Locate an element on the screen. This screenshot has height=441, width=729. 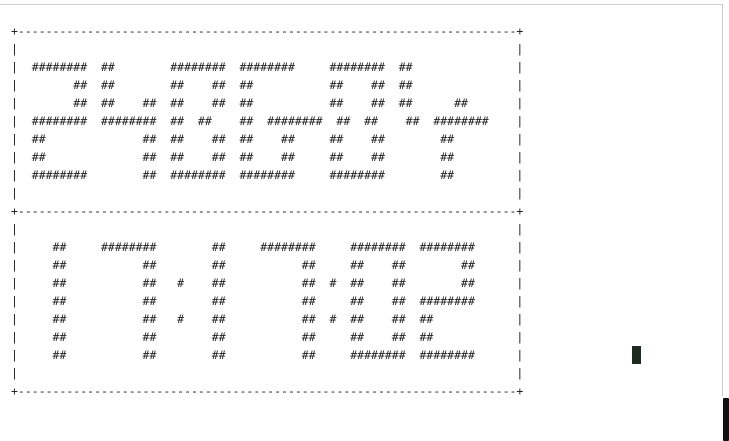
terminal-cursor is located at coordinates (636, 355).